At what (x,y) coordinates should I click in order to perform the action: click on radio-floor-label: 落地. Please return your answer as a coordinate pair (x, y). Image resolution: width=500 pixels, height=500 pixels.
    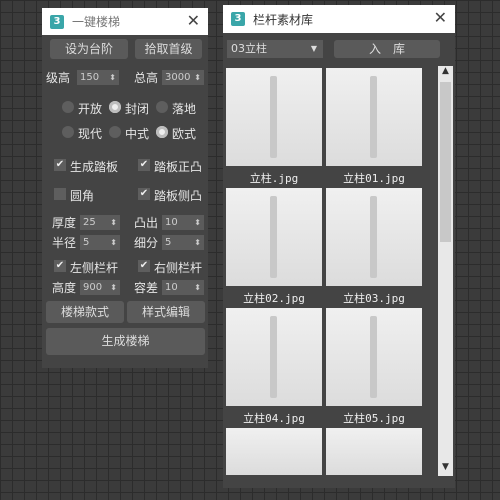
    Looking at the image, I should click on (184, 109).